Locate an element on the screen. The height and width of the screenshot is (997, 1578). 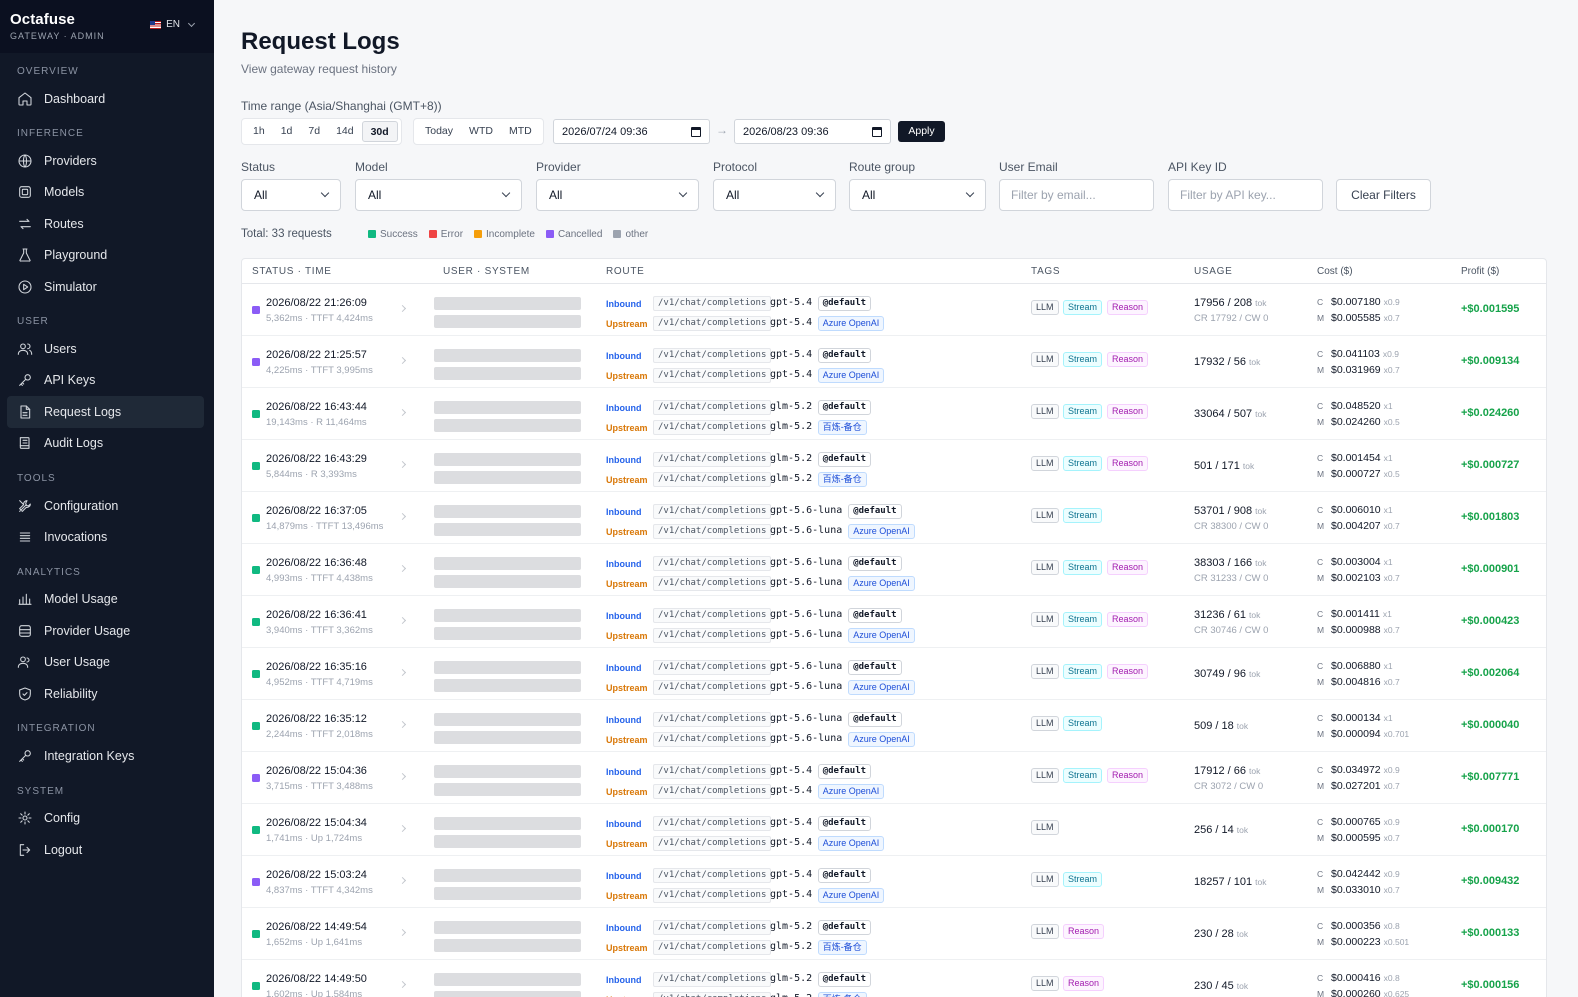
sidebar-item-configuration: Configuration is located at coordinates (105, 505).